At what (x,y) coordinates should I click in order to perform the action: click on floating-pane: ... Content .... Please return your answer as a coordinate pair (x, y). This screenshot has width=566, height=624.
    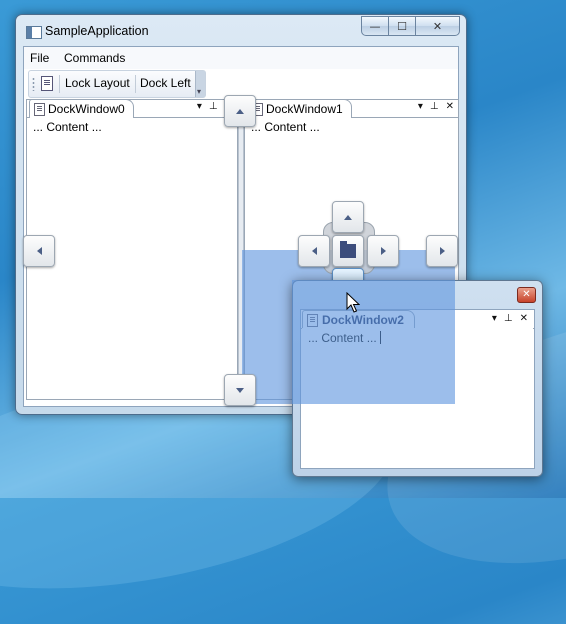
    Looking at the image, I should click on (417, 397).